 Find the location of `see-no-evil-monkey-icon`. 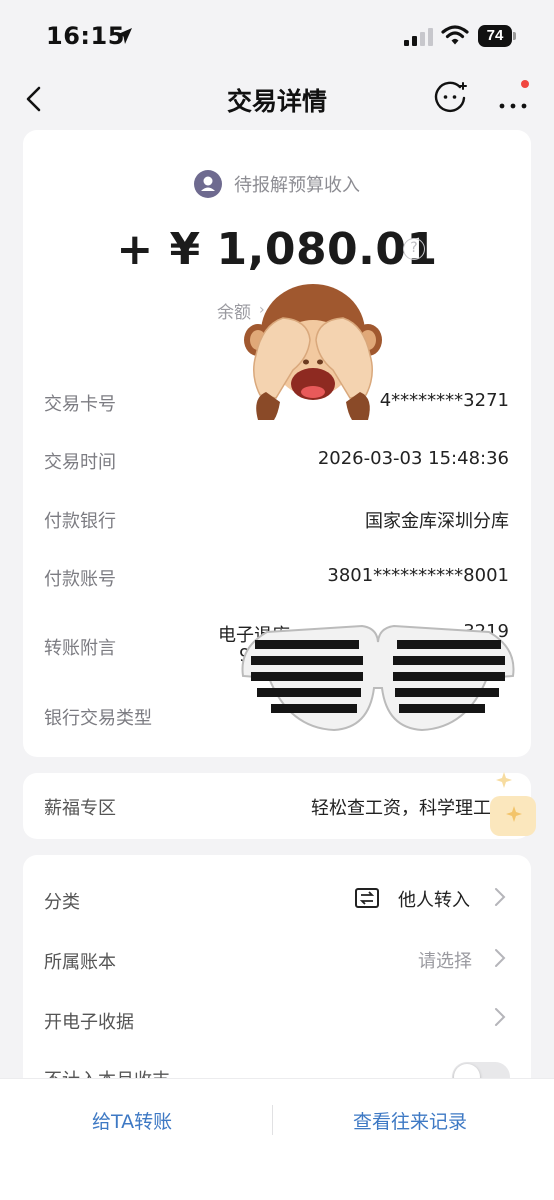

see-no-evil-monkey-icon is located at coordinates (313, 352).